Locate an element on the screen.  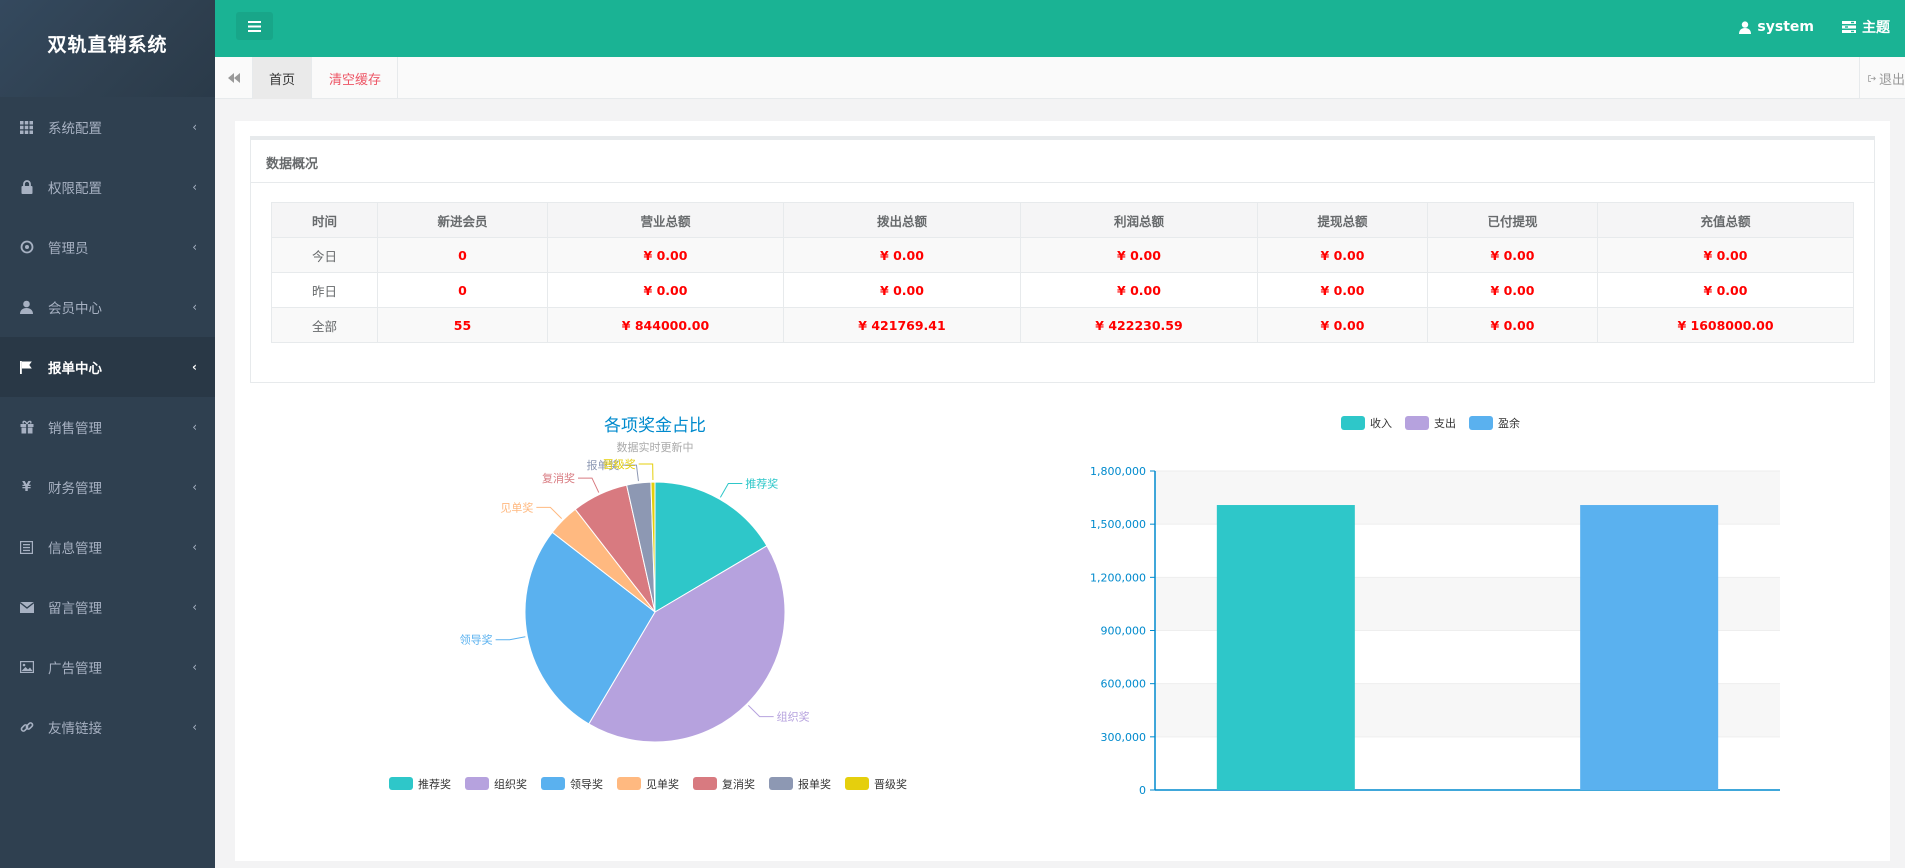
column-header: 充值总额 is located at coordinates (1725, 220).